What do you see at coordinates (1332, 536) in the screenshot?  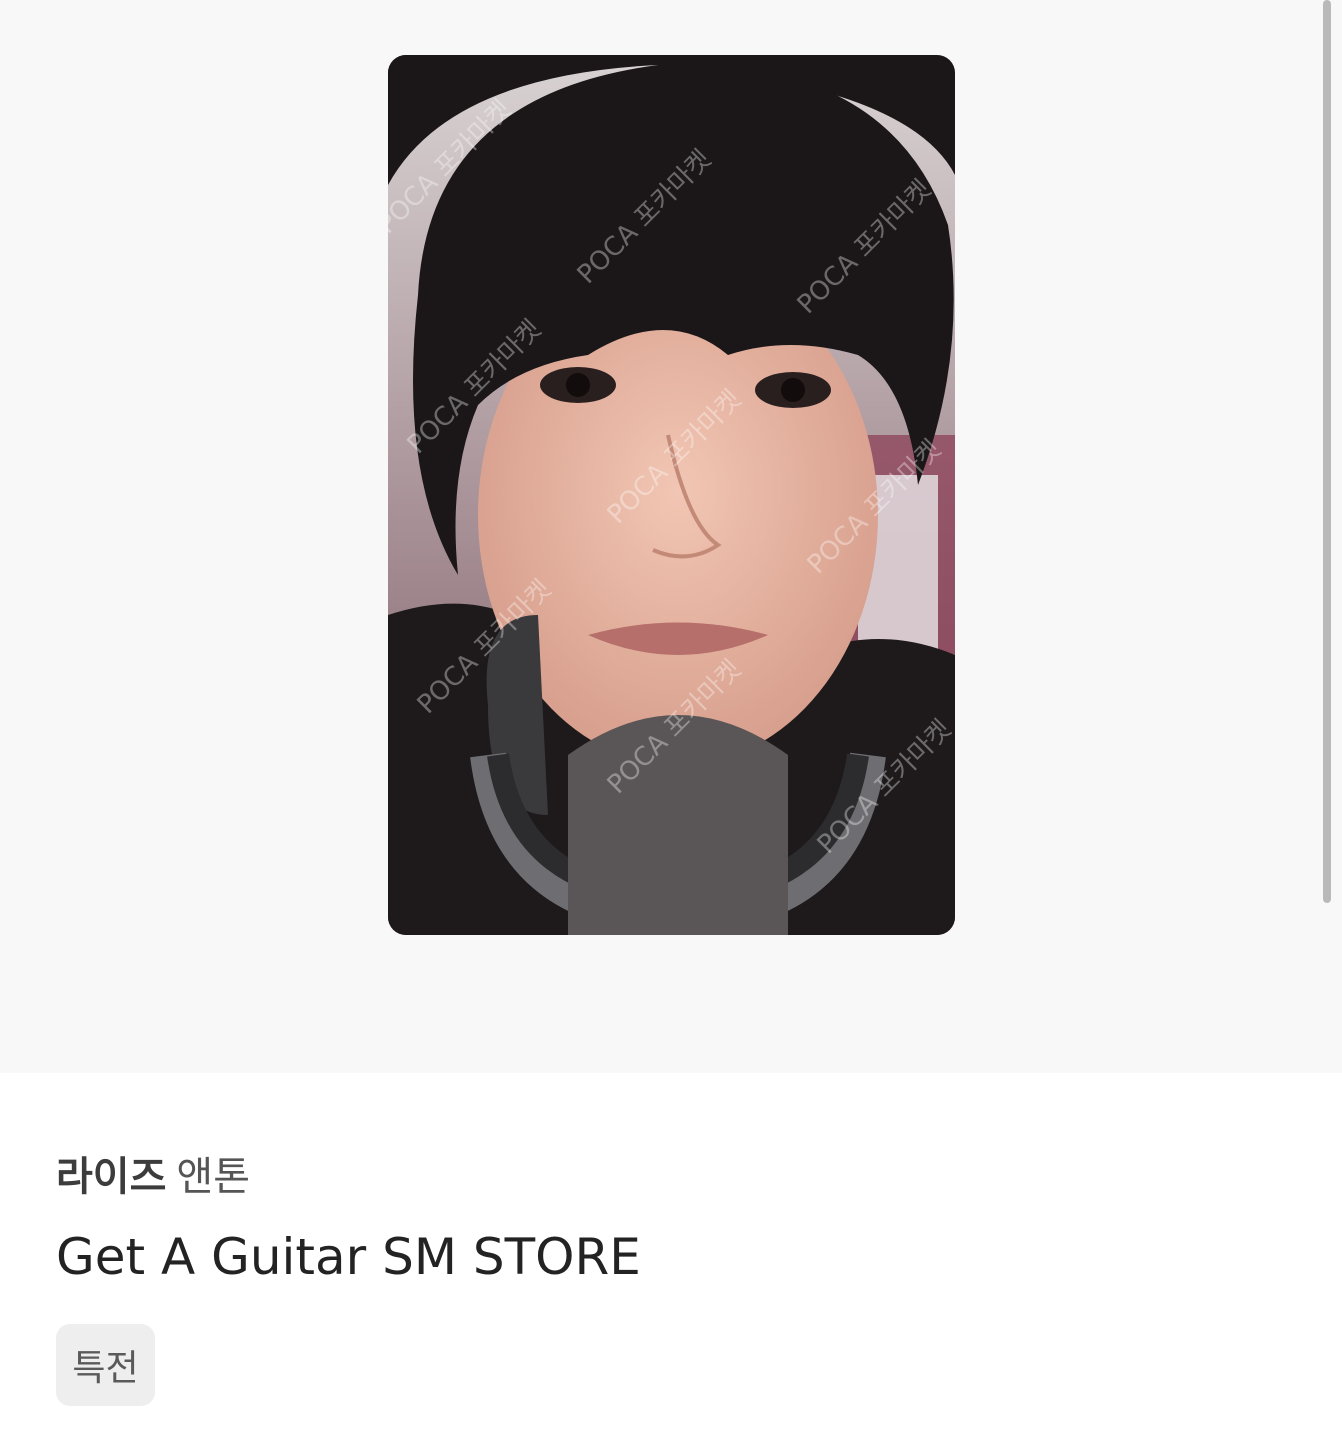 I see `vertical-scrollbar` at bounding box center [1332, 536].